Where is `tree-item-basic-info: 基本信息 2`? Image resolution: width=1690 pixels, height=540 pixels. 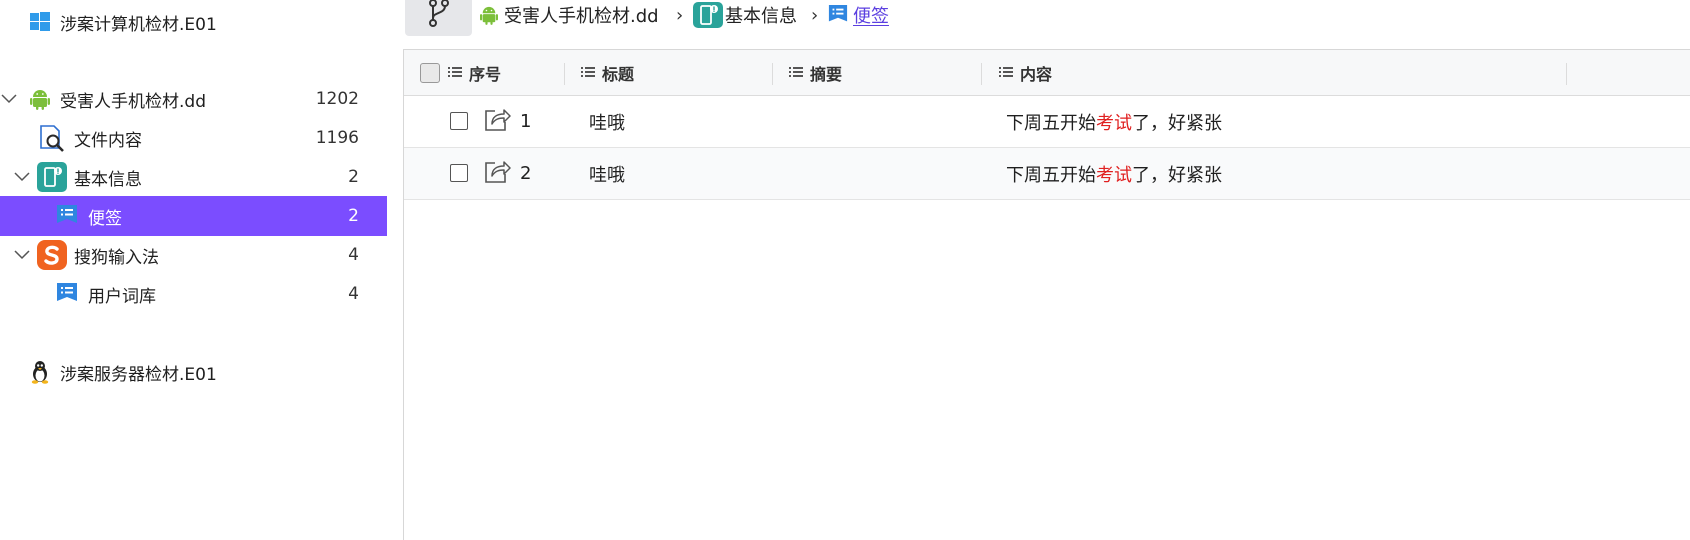
tree-item-basic-info: 基本信息 2 is located at coordinates (193, 177).